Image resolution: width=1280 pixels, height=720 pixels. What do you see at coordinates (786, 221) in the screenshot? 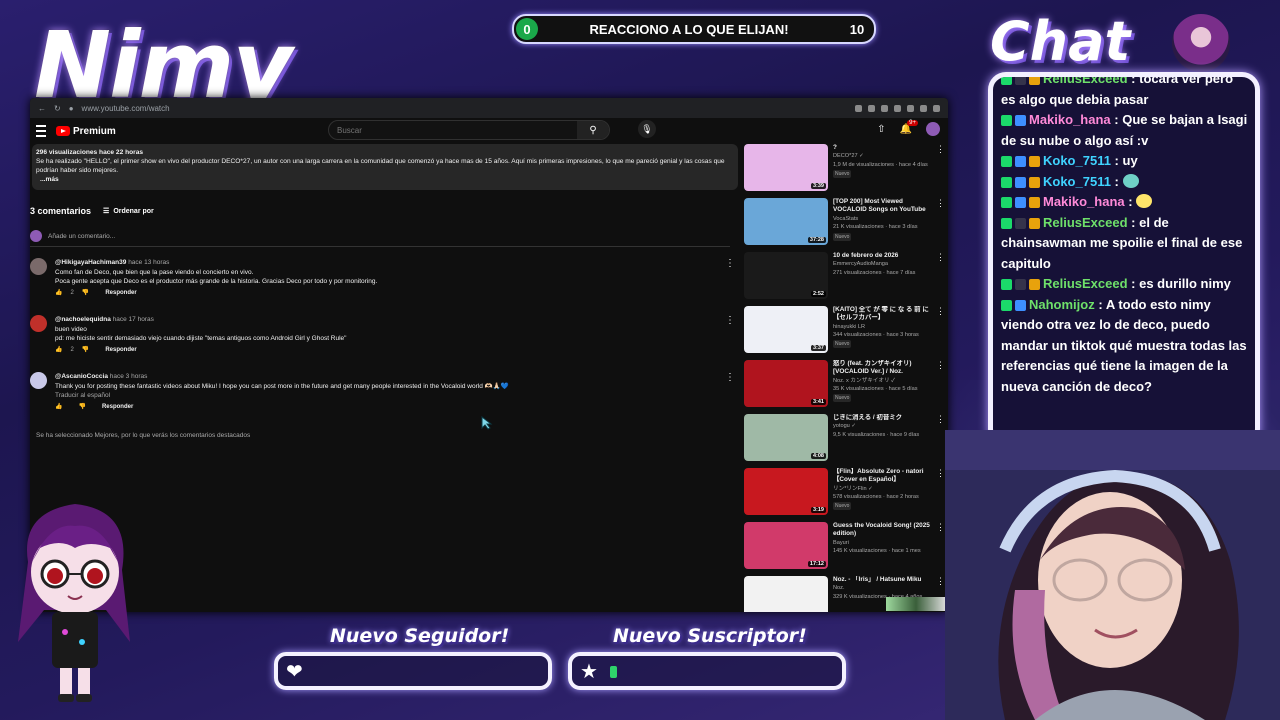
I see `video-thumbnail: 37:28` at bounding box center [786, 221].